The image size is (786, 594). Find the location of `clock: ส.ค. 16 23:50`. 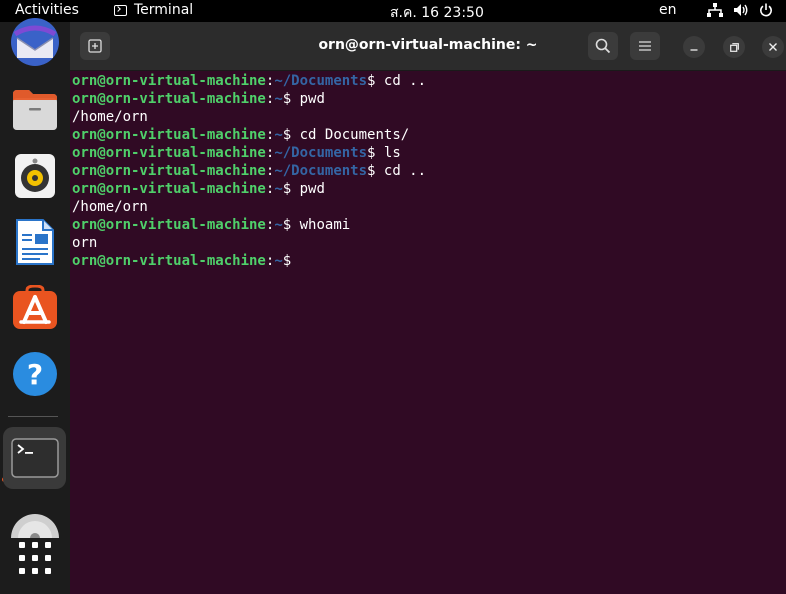

clock: ส.ค. 16 23:50 is located at coordinates (437, 13).